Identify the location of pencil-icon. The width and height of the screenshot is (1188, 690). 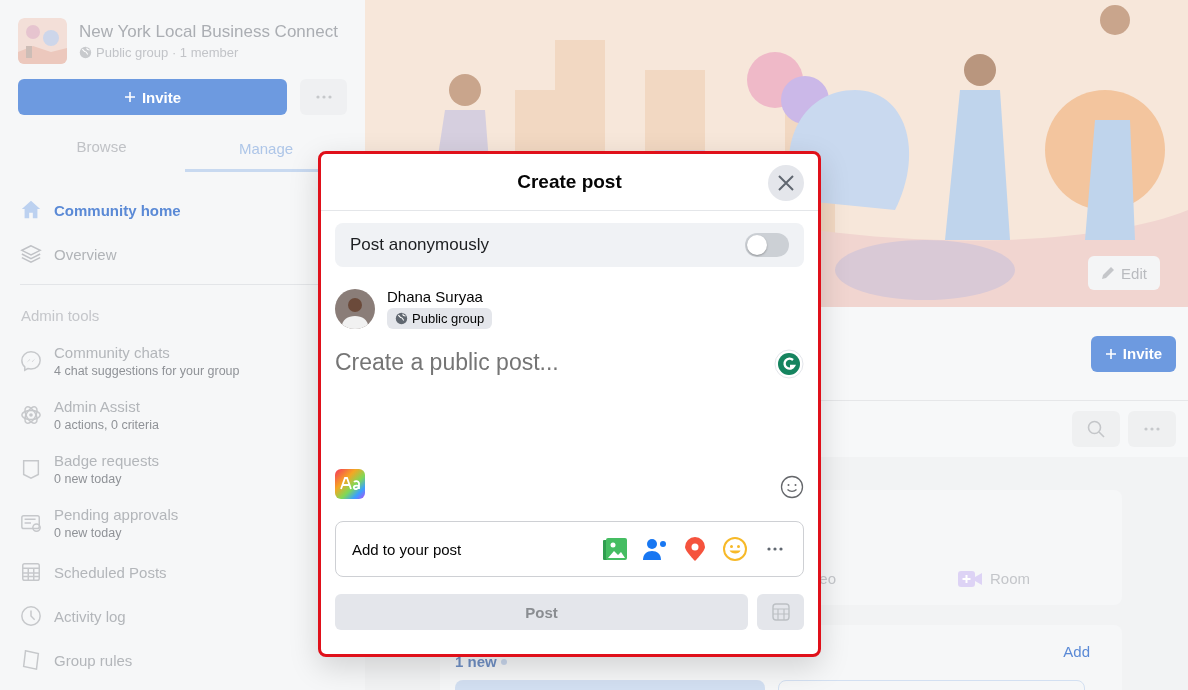
(1108, 273).